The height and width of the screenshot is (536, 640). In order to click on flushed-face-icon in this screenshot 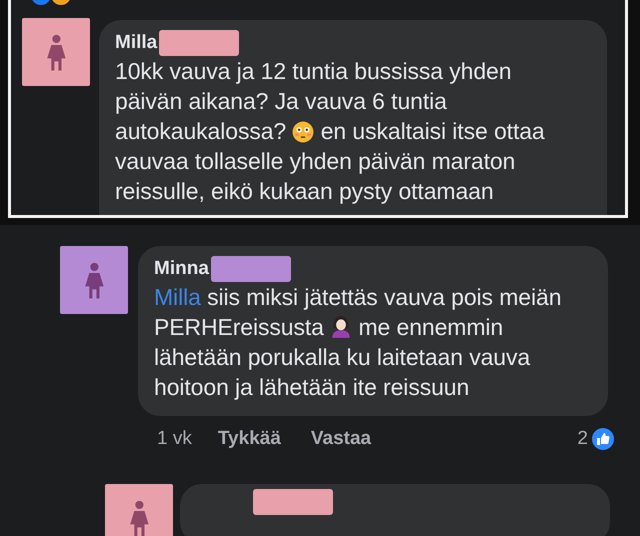, I will do `click(303, 132)`.